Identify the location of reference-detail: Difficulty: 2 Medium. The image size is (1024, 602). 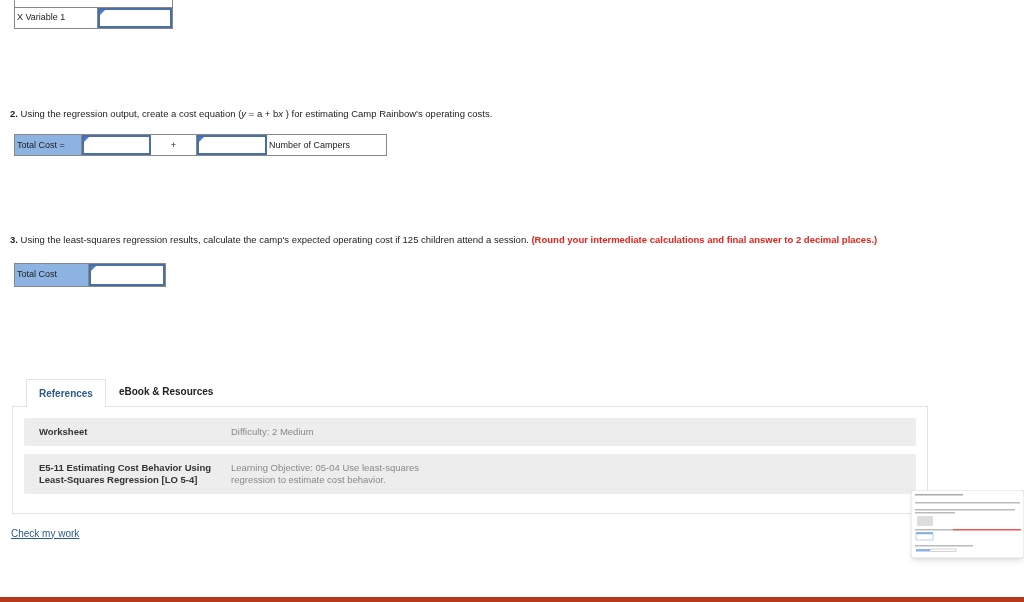
(273, 431).